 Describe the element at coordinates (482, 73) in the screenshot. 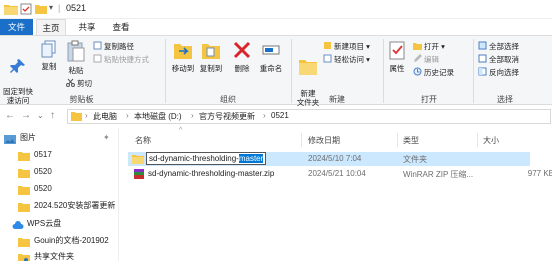

I see `invert-selection-icon` at that location.